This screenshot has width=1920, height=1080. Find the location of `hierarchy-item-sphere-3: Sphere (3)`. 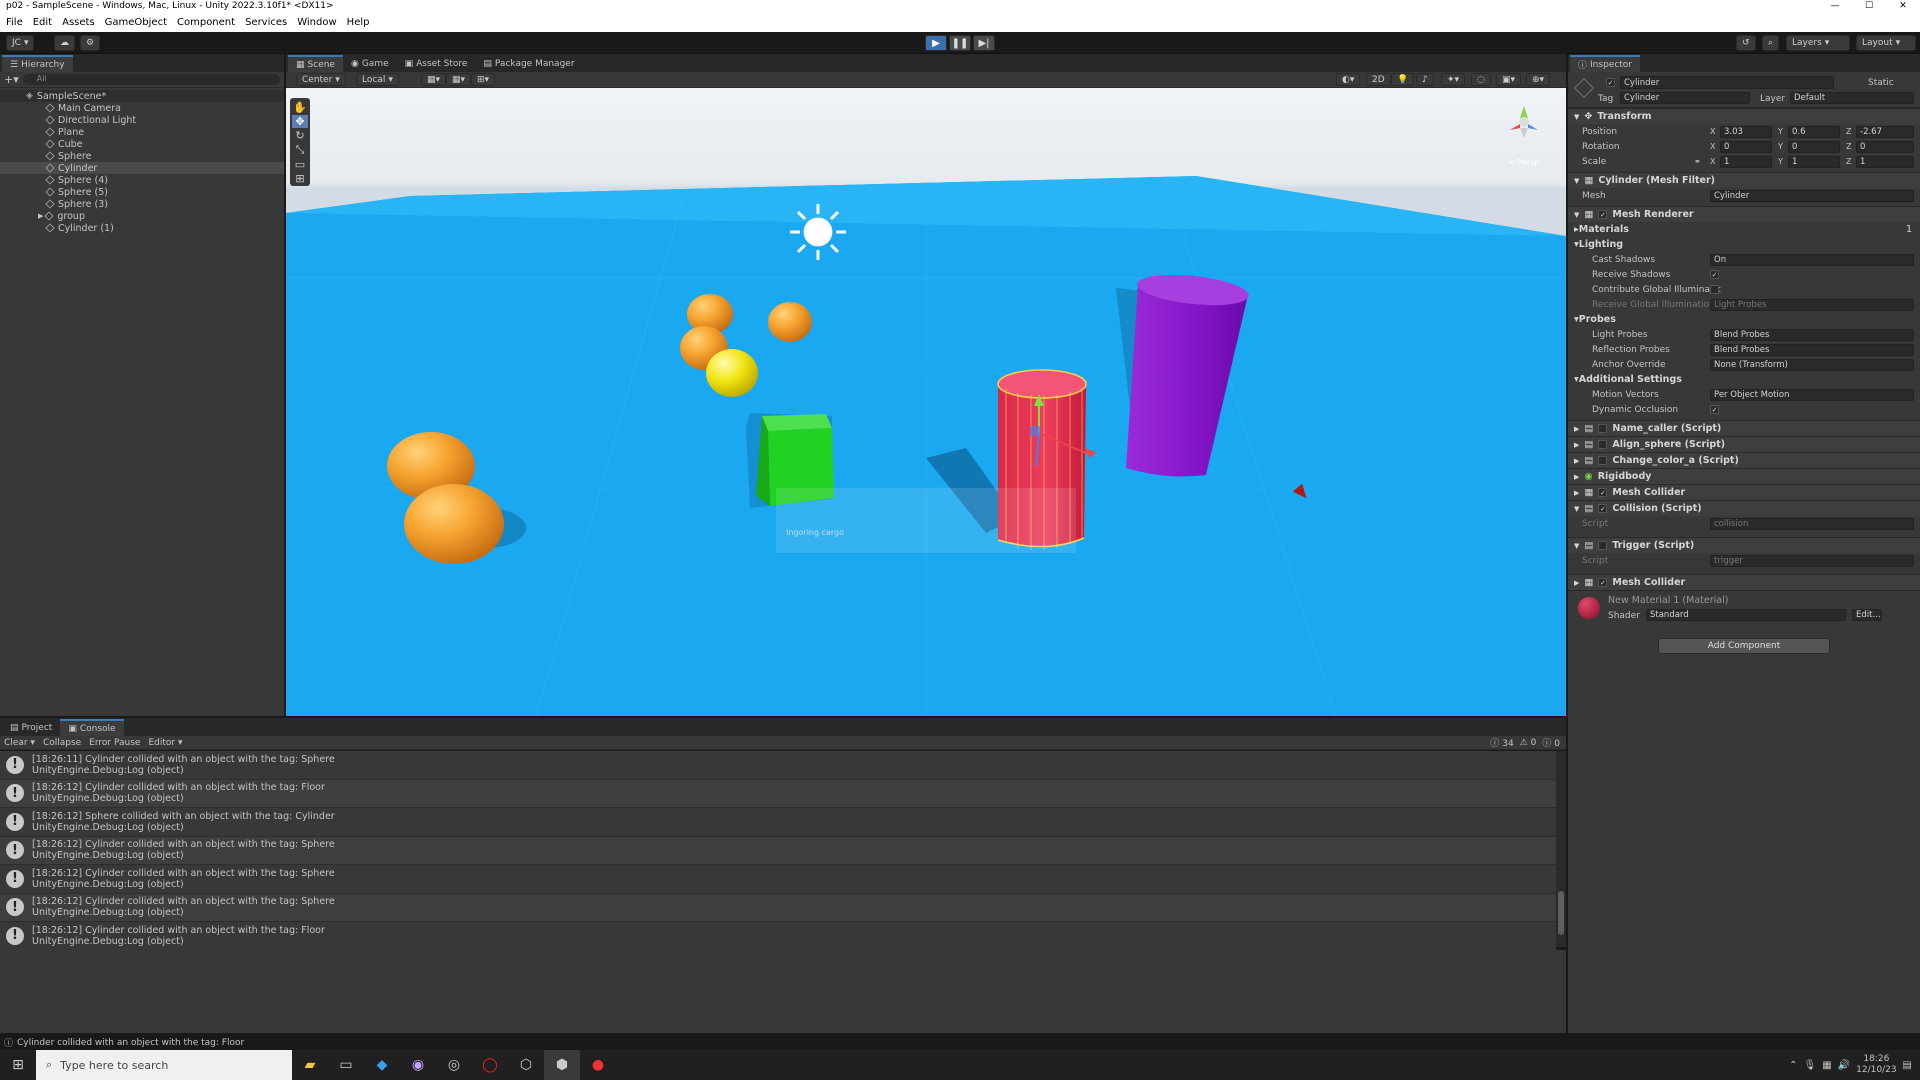

hierarchy-item-sphere-3: Sphere (3) is located at coordinates (142, 204).